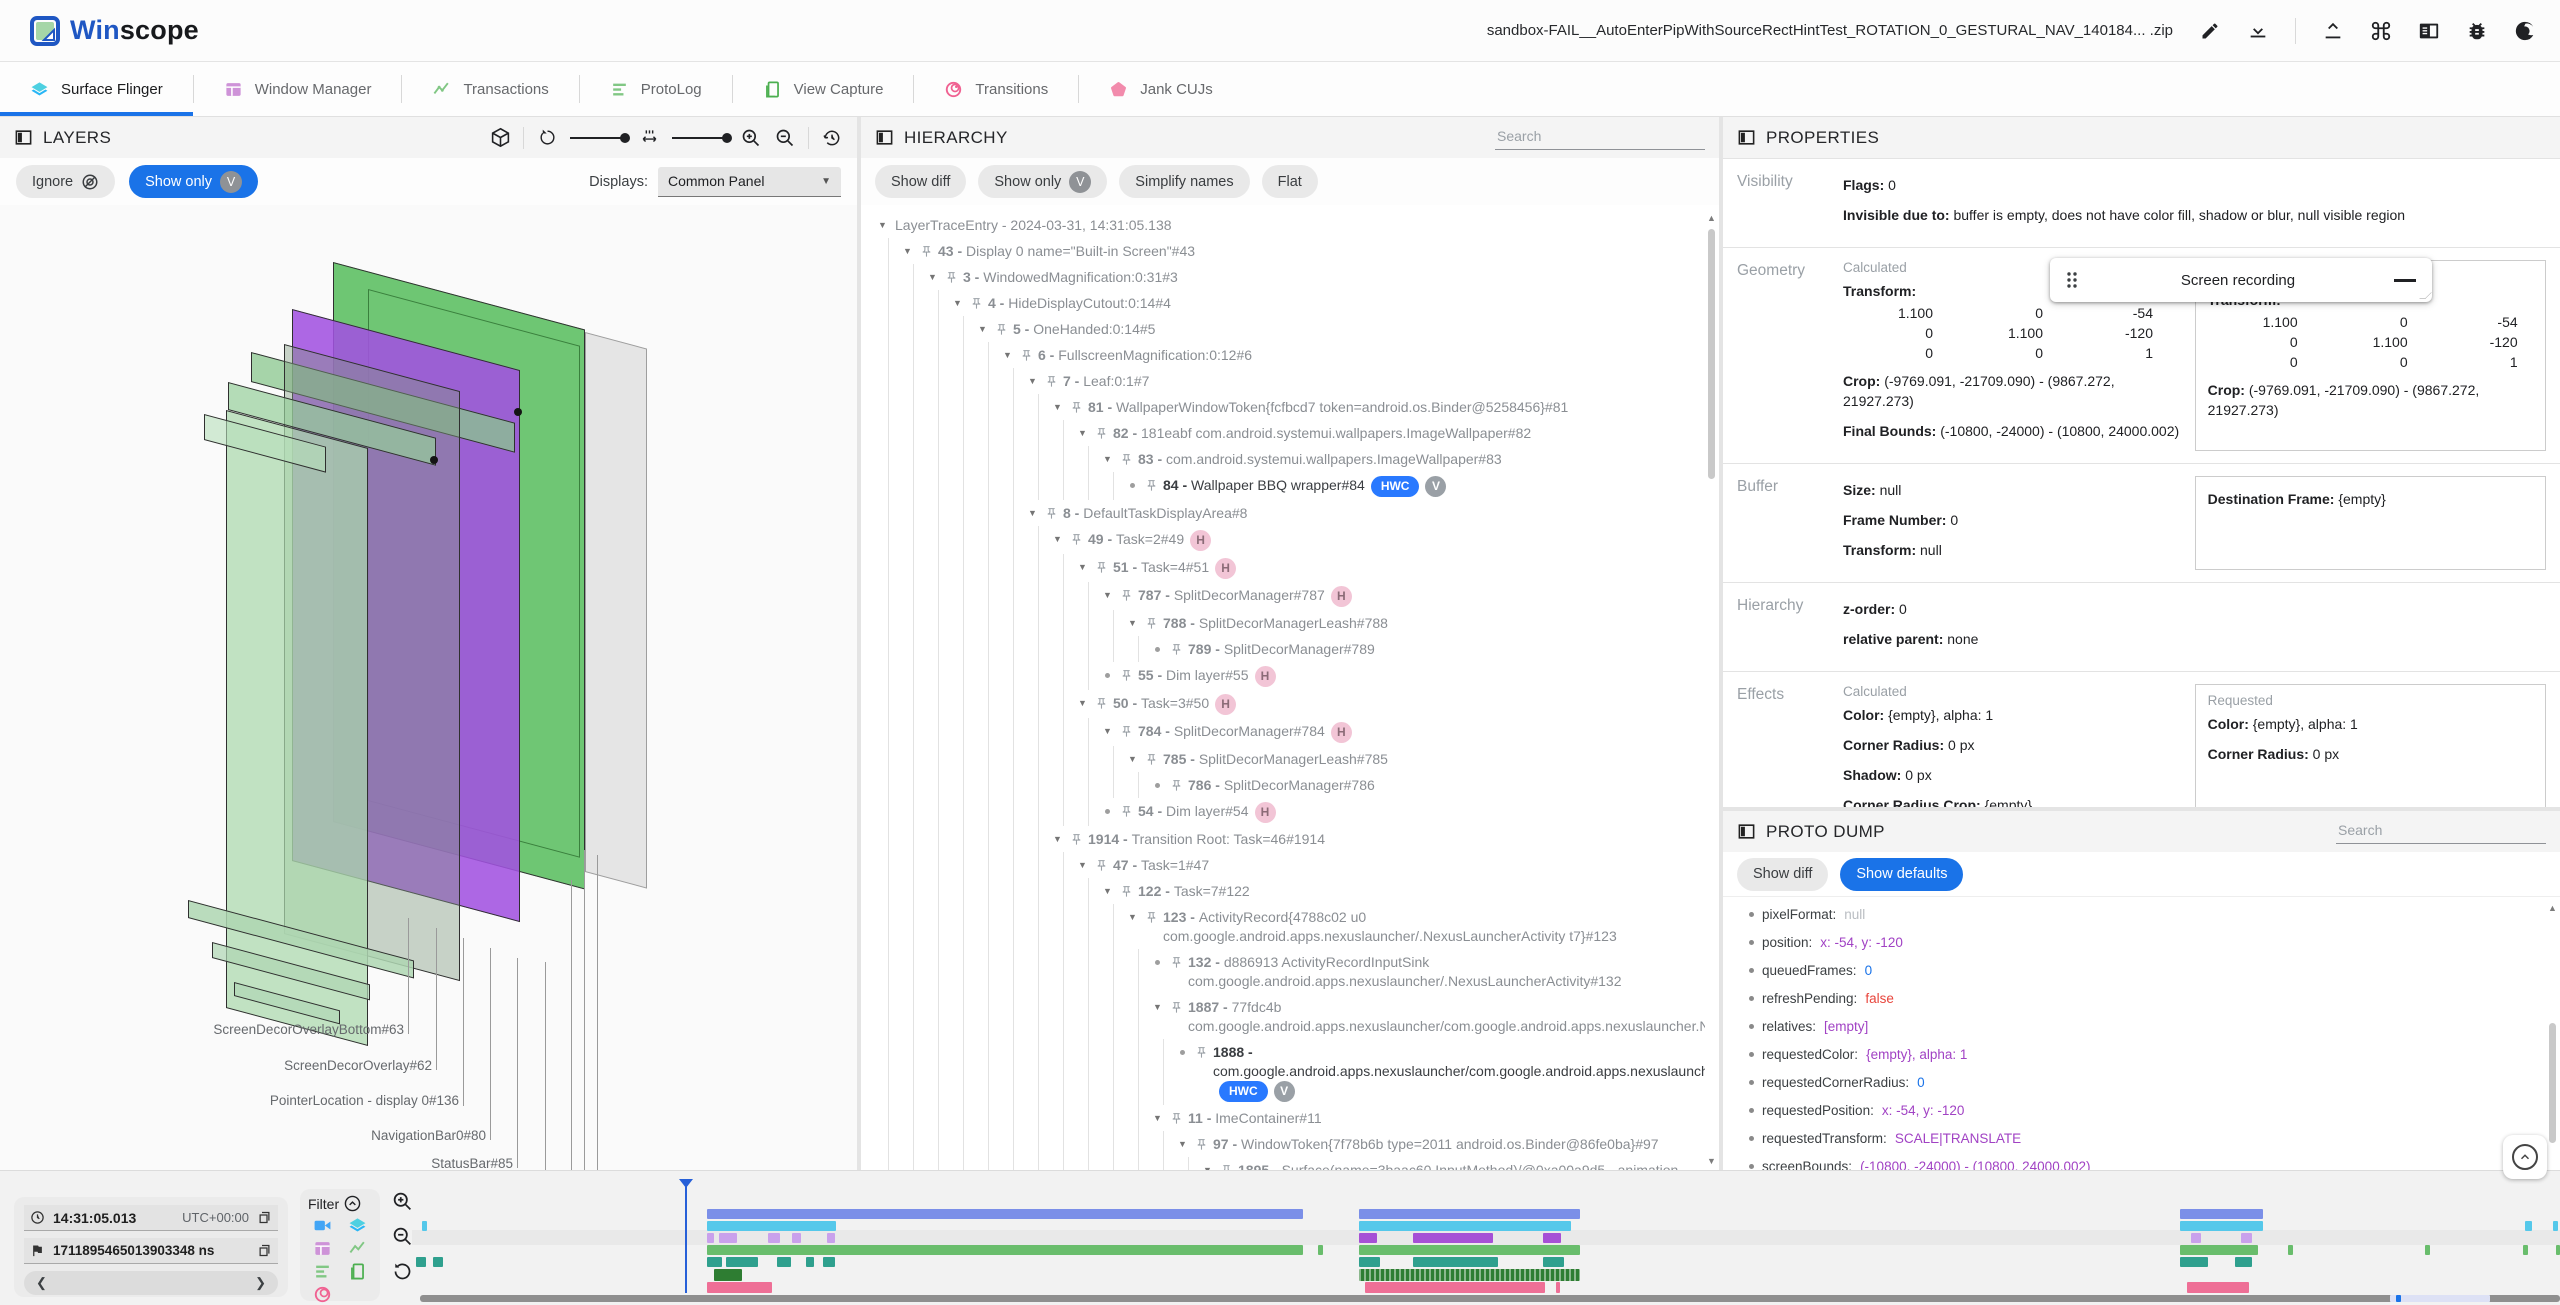 The width and height of the screenshot is (2560, 1305). I want to click on download-icon, so click(2258, 31).